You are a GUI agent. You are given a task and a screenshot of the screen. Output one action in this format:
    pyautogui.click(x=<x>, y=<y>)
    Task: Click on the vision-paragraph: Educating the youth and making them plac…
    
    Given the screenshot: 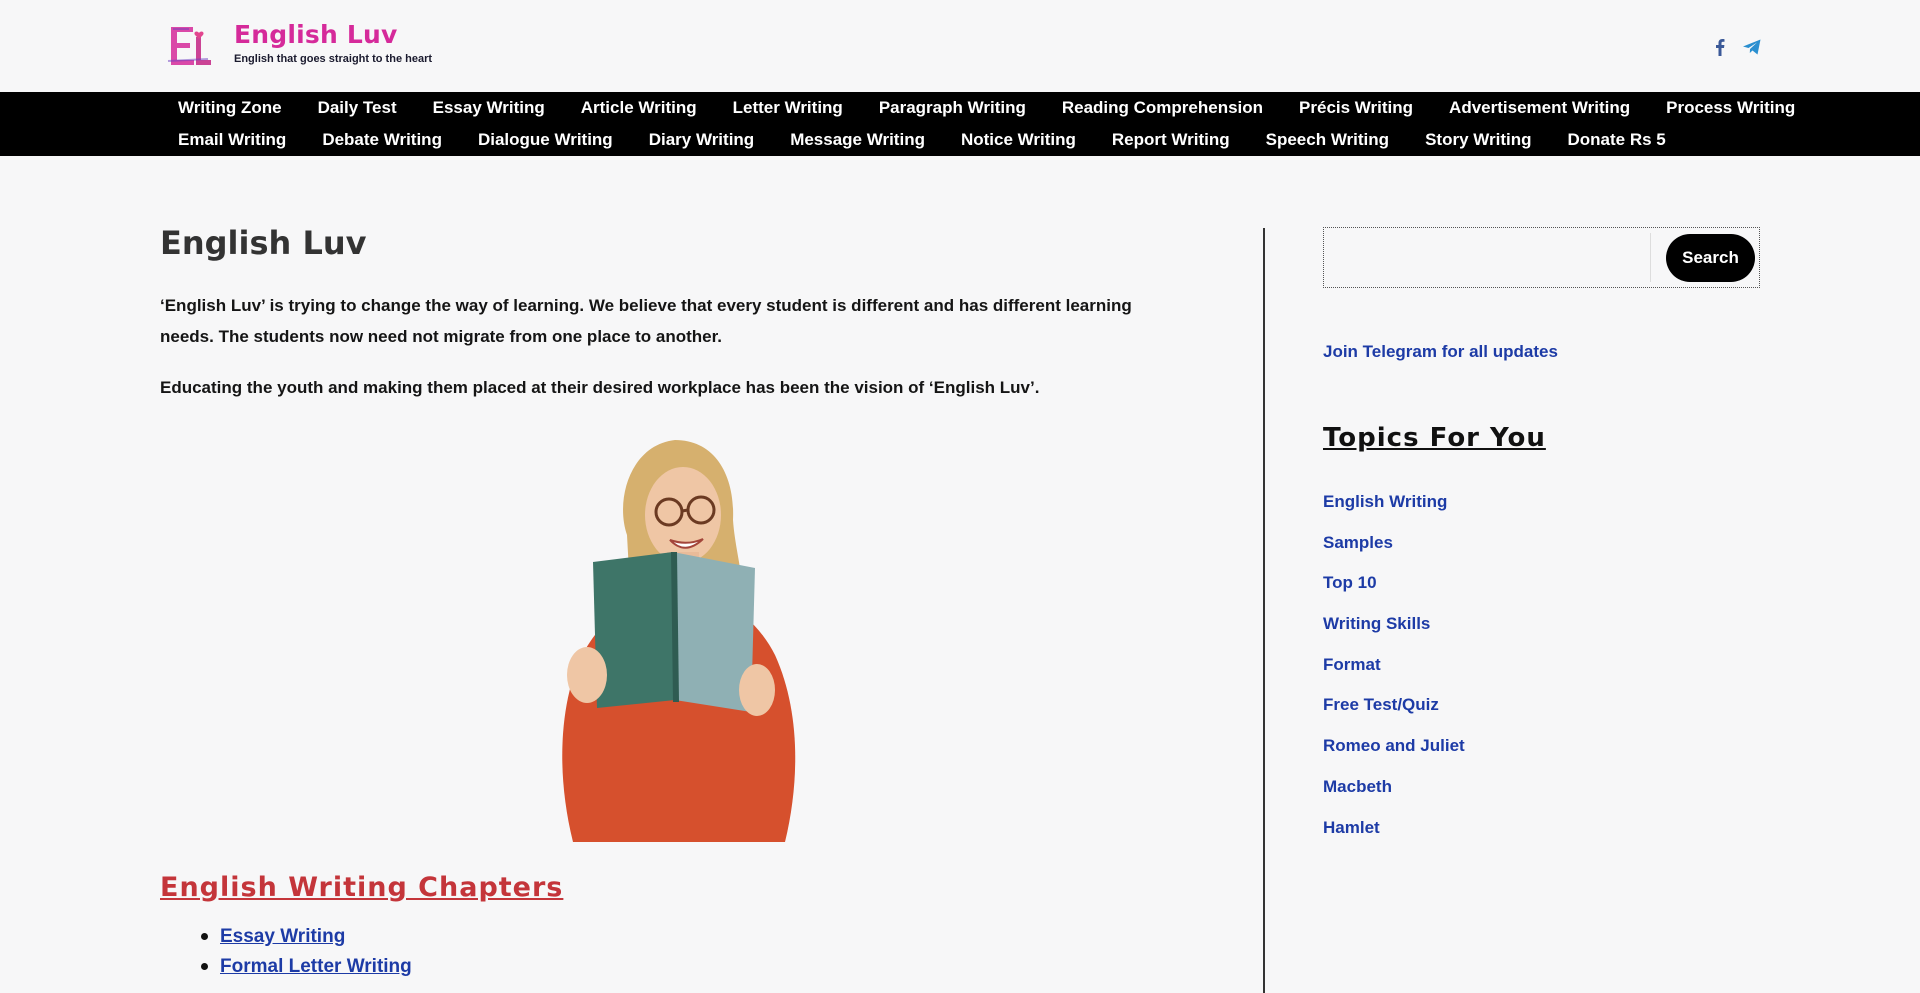 What is the action you would take?
    pyautogui.click(x=600, y=387)
    